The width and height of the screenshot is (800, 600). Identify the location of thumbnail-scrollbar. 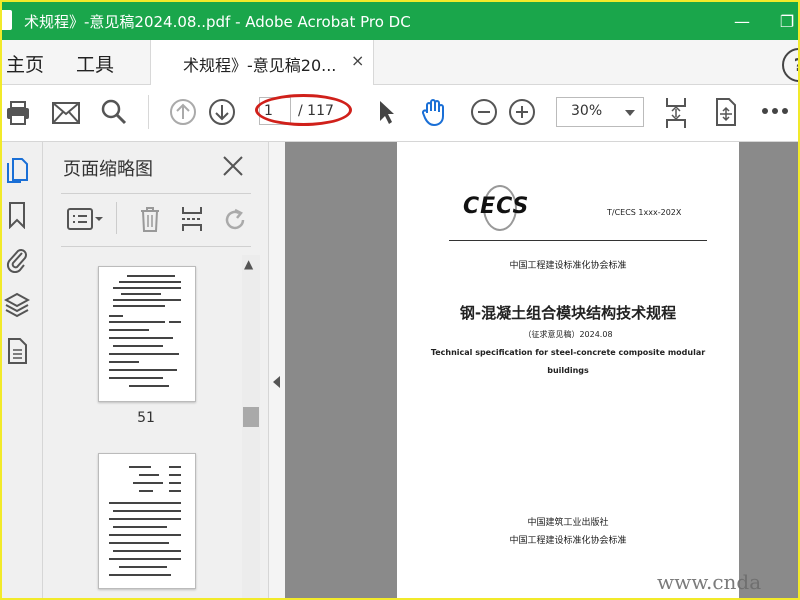
(251, 426).